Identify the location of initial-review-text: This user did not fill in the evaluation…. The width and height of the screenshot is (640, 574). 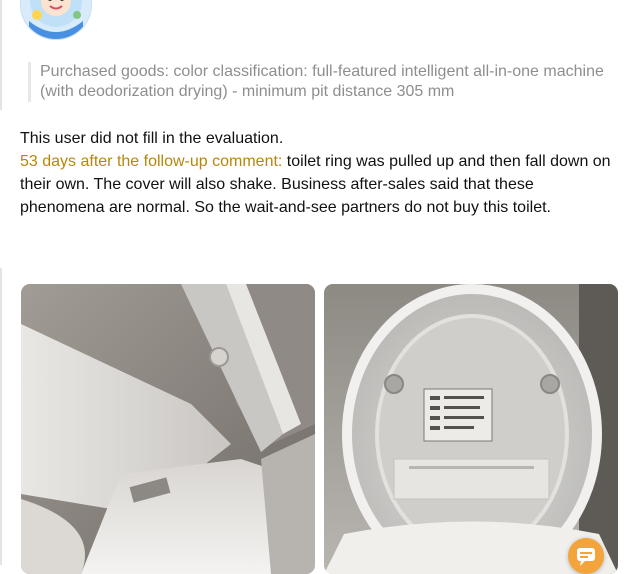
(152, 138).